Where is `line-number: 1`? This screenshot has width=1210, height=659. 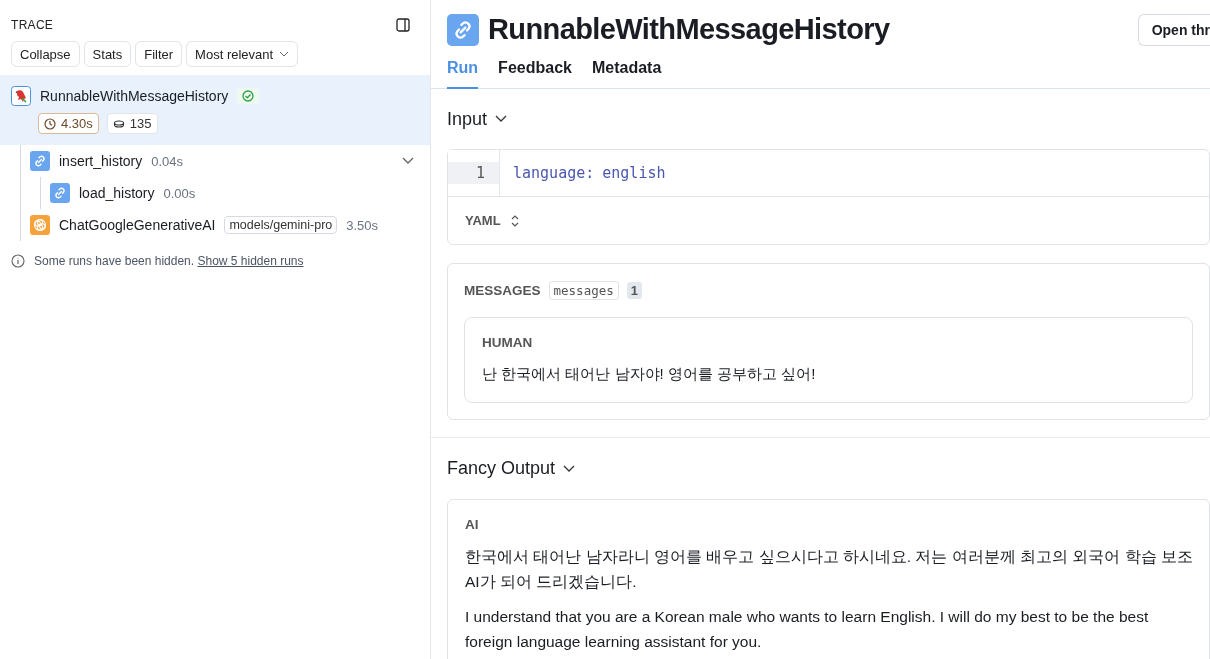 line-number: 1 is located at coordinates (474, 173).